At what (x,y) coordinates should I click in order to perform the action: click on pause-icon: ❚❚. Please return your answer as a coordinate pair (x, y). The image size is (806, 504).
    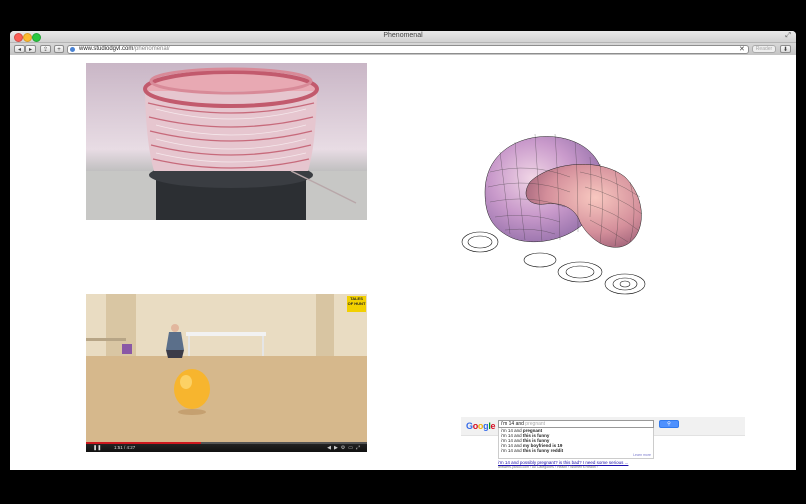
    Looking at the image, I should click on (97, 448).